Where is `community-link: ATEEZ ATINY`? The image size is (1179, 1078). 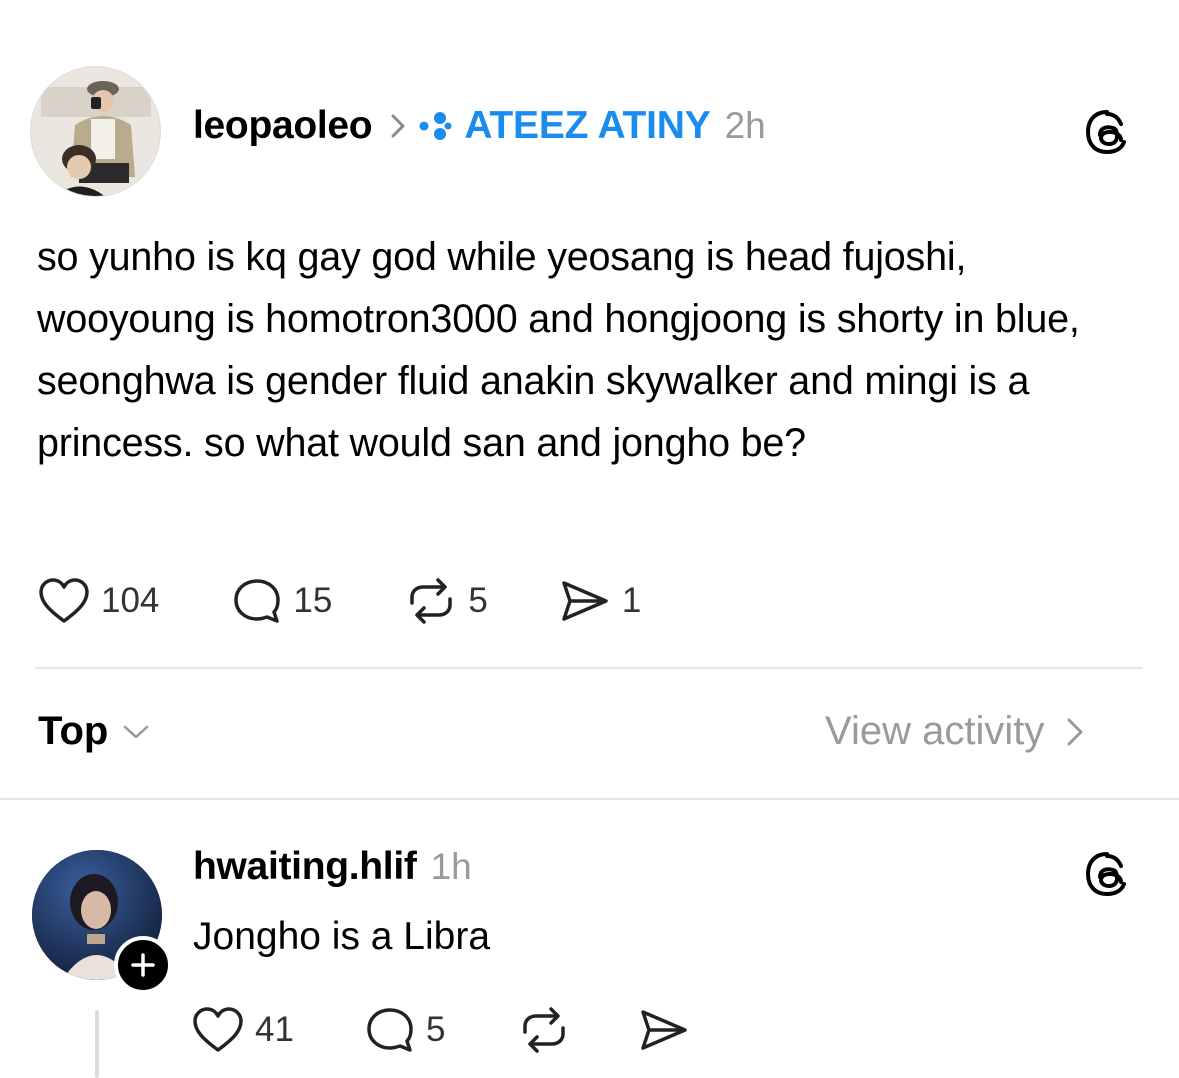 community-link: ATEEZ ATINY is located at coordinates (587, 126).